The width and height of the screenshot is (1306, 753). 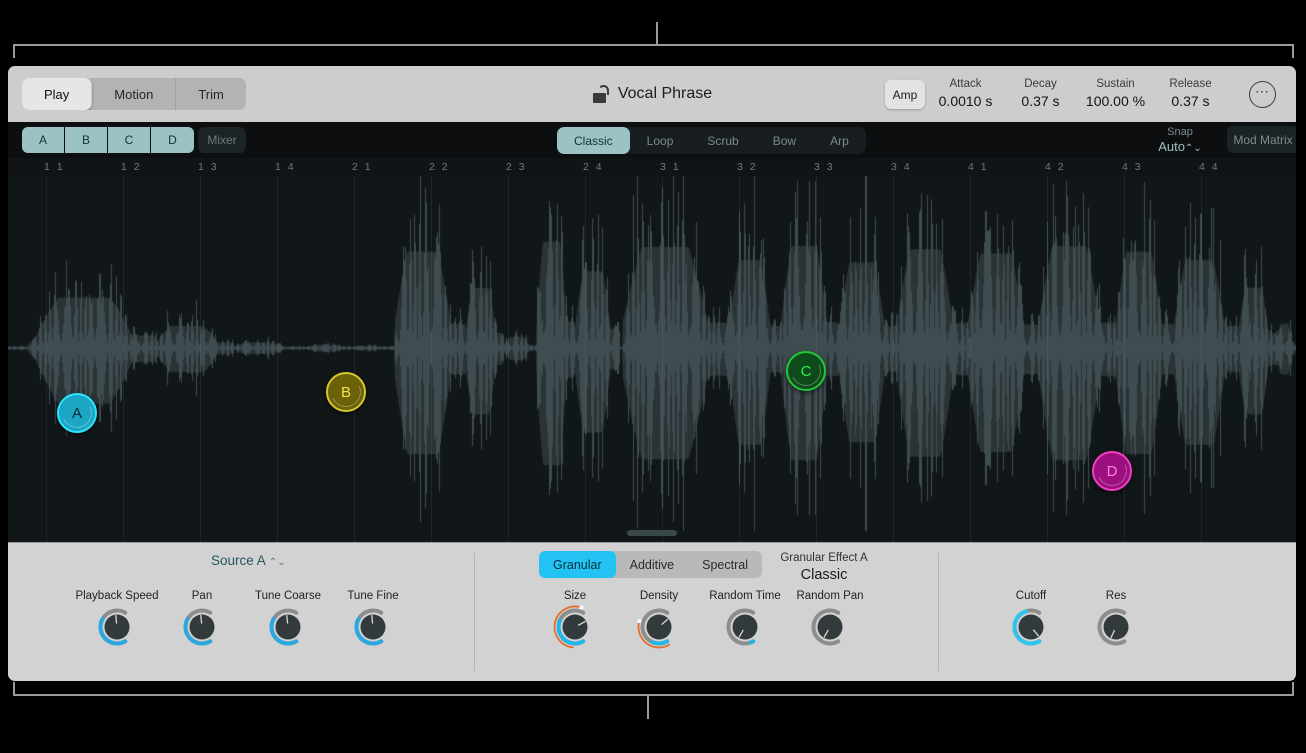 What do you see at coordinates (222, 140) in the screenshot?
I see `mixer-button: Mixer` at bounding box center [222, 140].